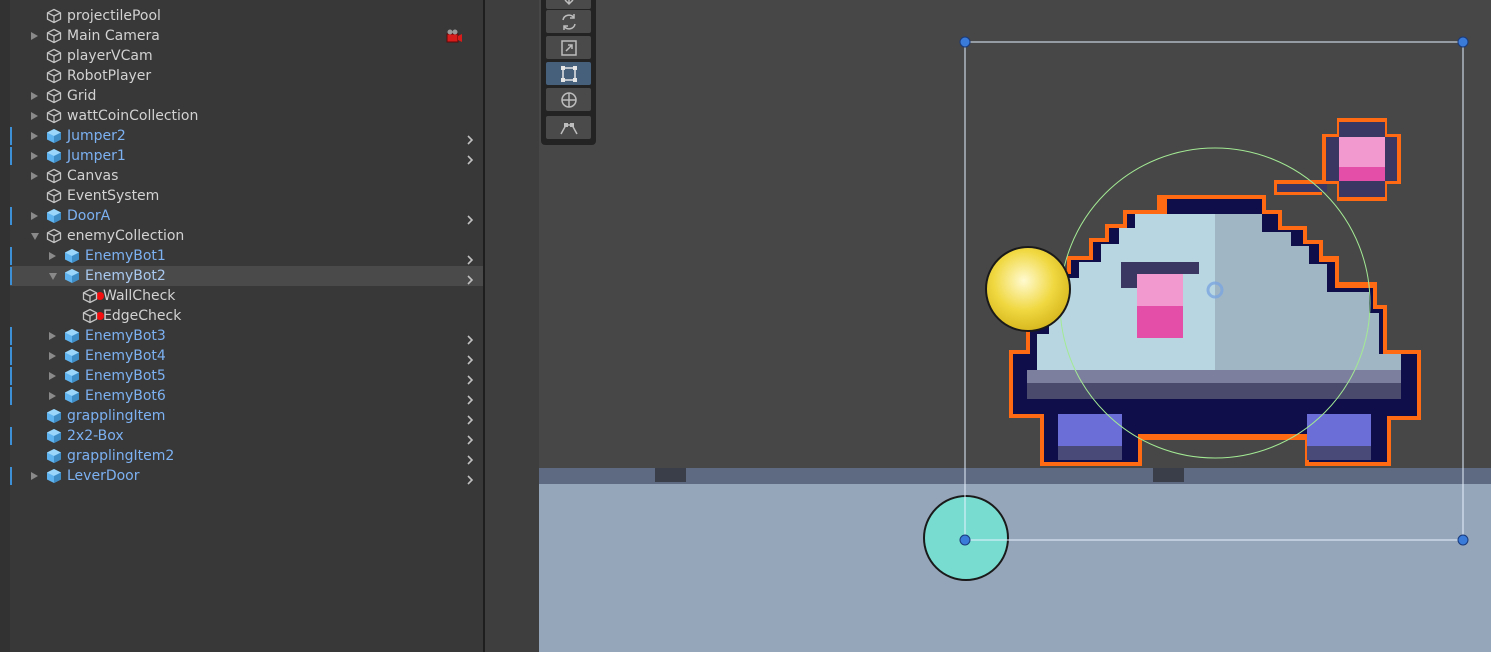 The image size is (1491, 652). What do you see at coordinates (568, 47) in the screenshot?
I see `scale-tool-button` at bounding box center [568, 47].